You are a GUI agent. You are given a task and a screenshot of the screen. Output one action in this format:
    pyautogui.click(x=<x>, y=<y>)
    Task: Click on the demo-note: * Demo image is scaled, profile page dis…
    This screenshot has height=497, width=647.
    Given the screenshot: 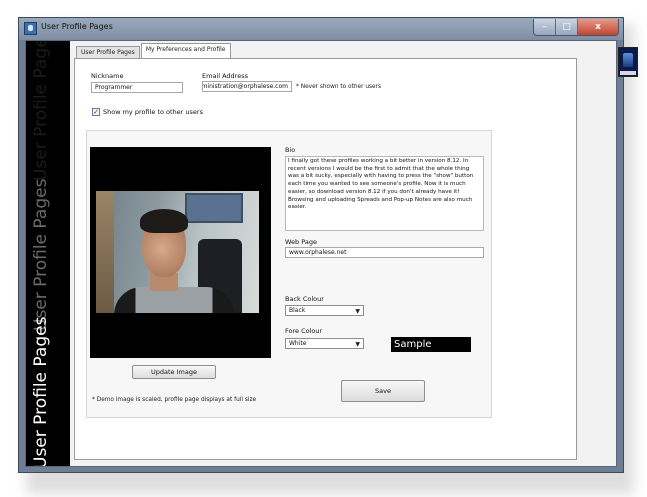 What is the action you would take?
    pyautogui.click(x=174, y=400)
    